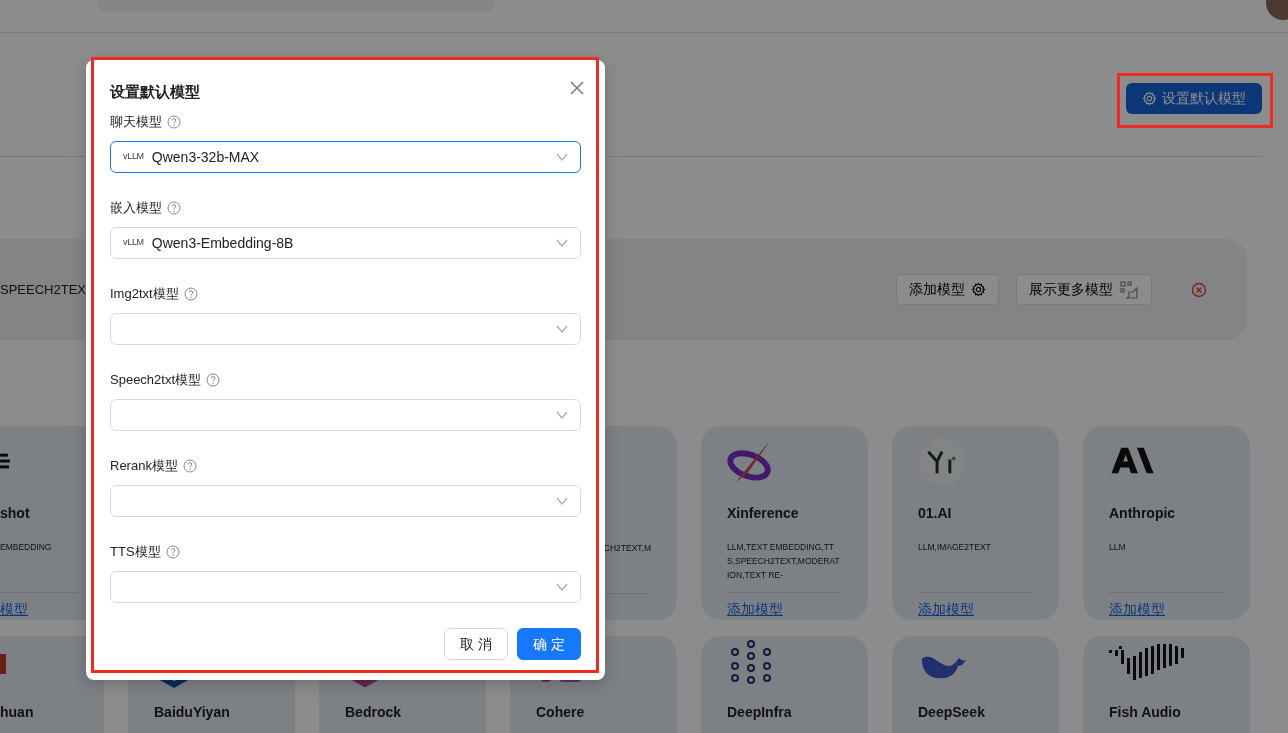 The height and width of the screenshot is (733, 1288). What do you see at coordinates (144, 466) in the screenshot?
I see `field-label: Rerank模型` at bounding box center [144, 466].